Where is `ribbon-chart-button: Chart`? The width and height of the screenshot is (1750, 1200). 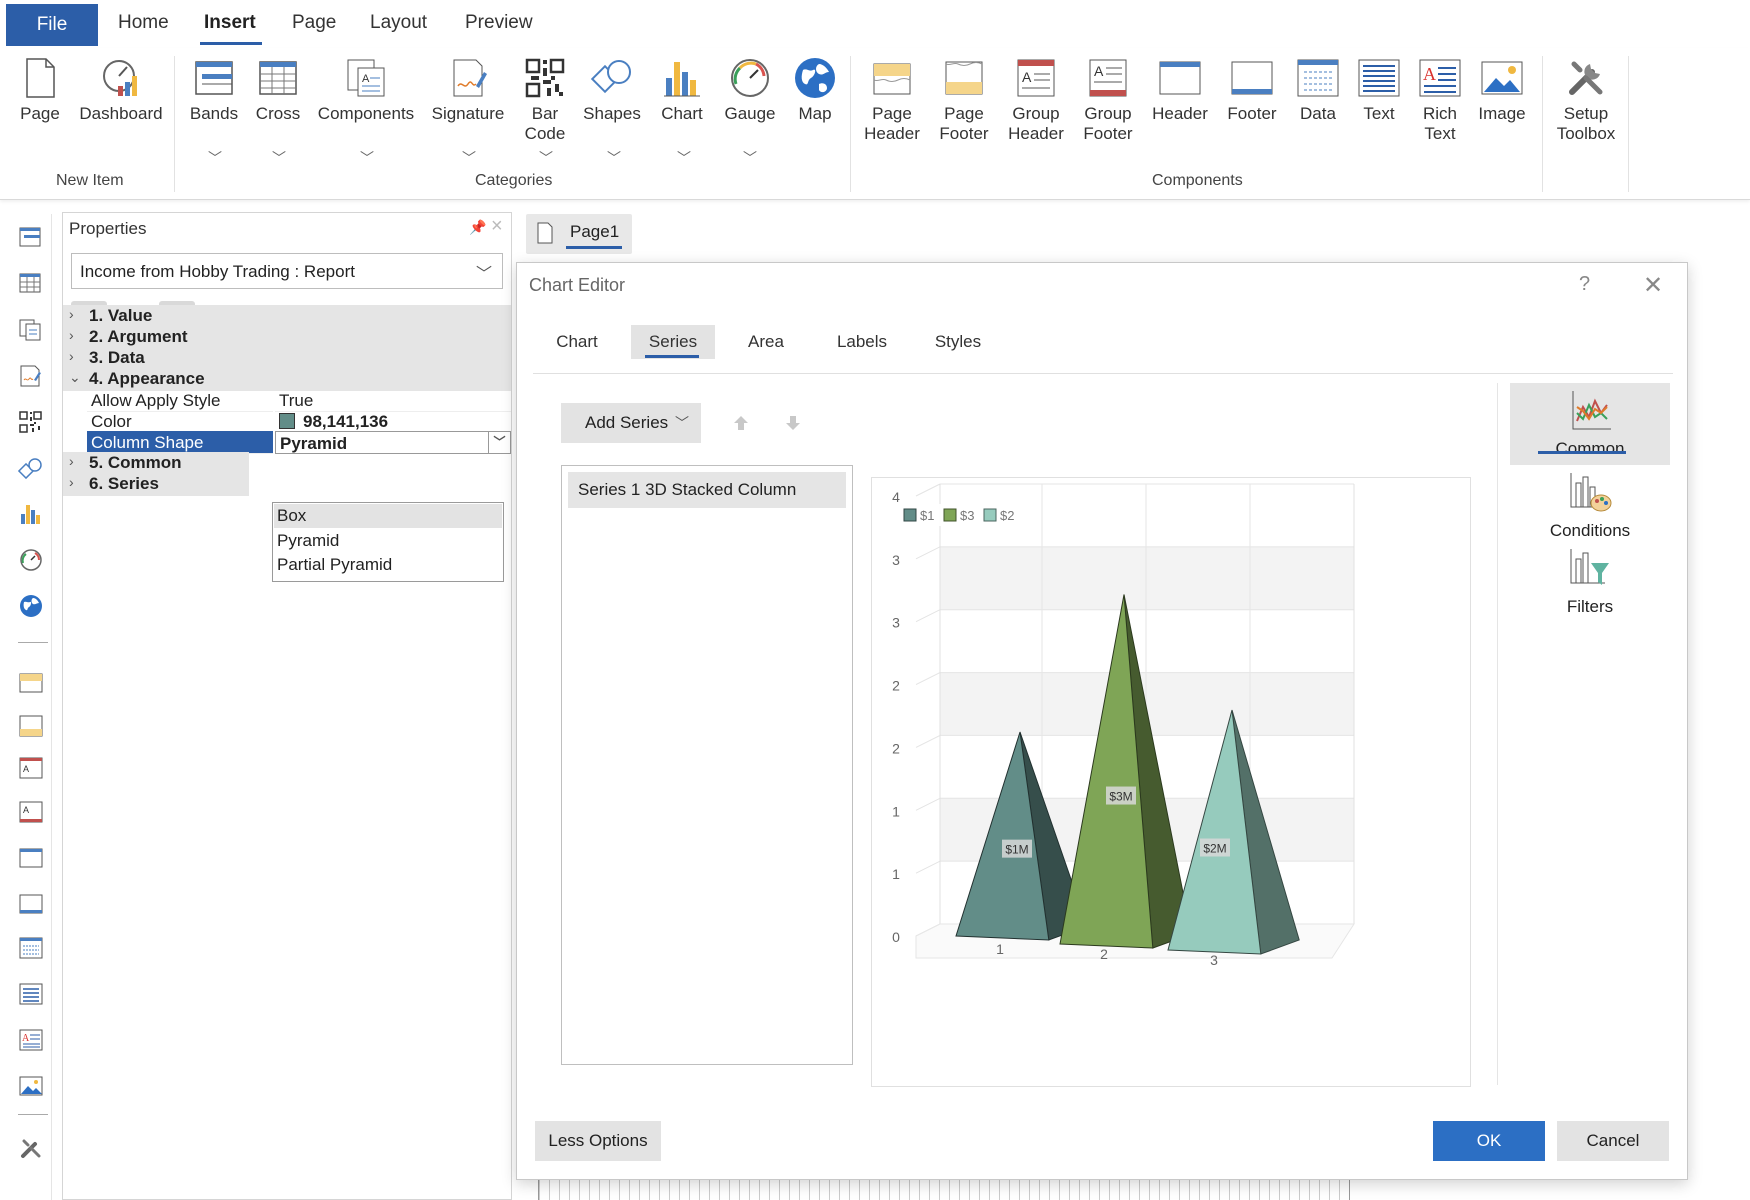 ribbon-chart-button: Chart is located at coordinates (682, 90).